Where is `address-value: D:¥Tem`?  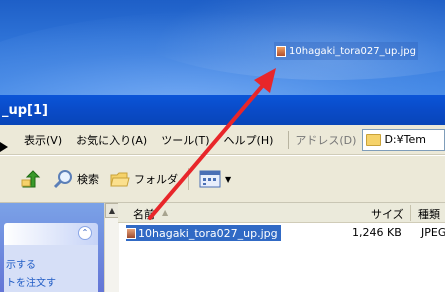
address-value: D:¥Tem is located at coordinates (405, 139).